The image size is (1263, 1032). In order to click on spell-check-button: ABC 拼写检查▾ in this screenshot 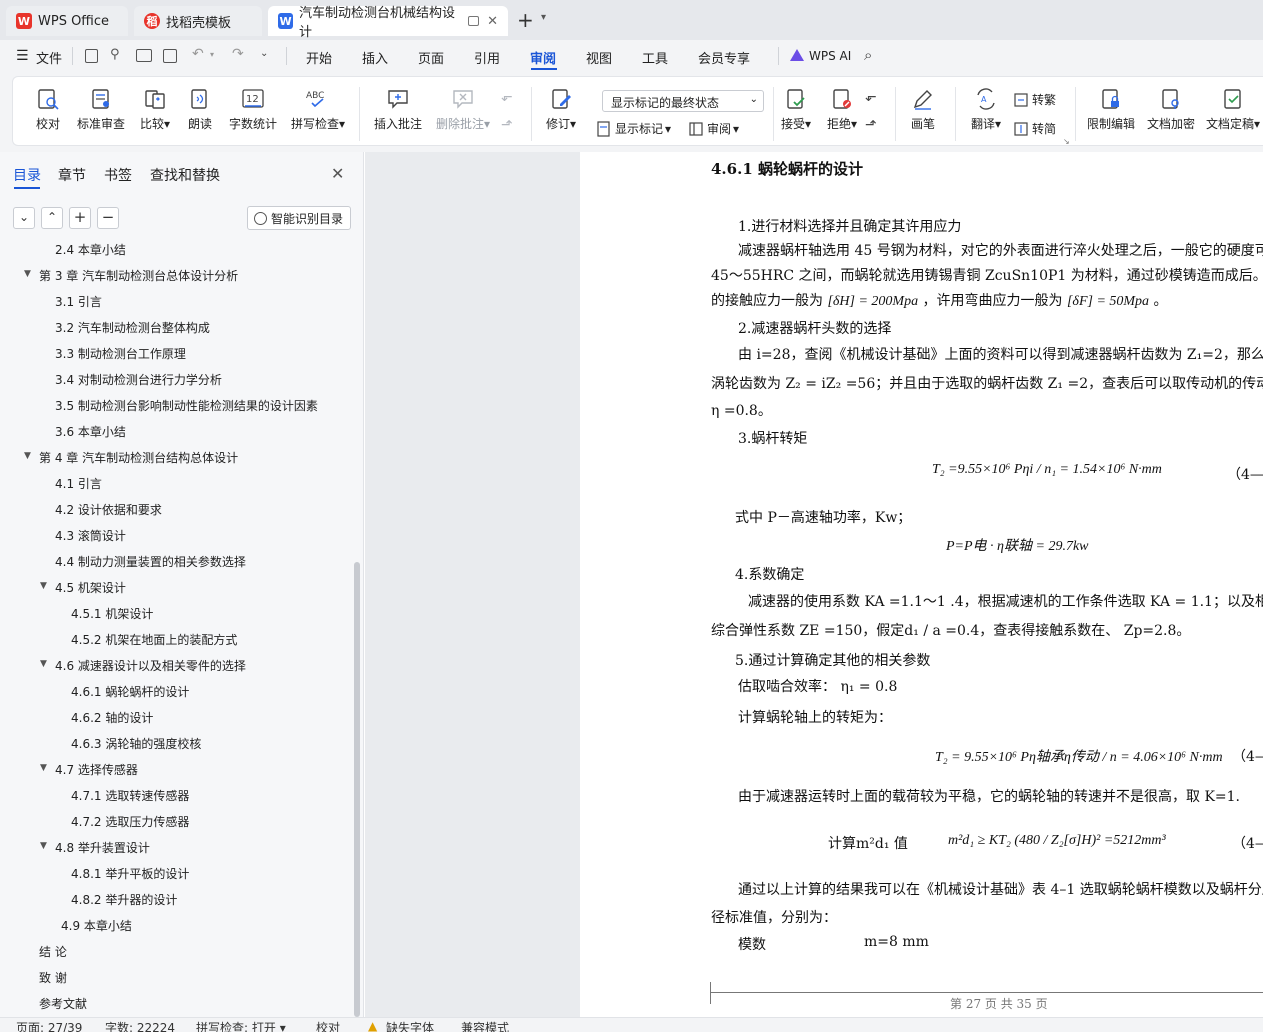, I will do `click(318, 109)`.